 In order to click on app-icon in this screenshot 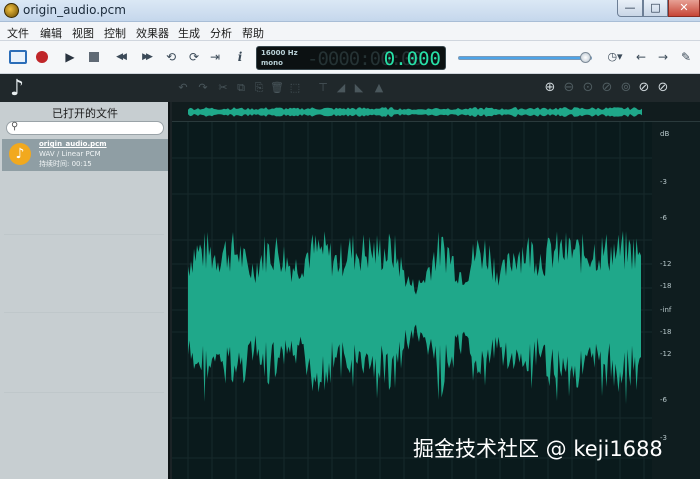, I will do `click(11, 10)`.